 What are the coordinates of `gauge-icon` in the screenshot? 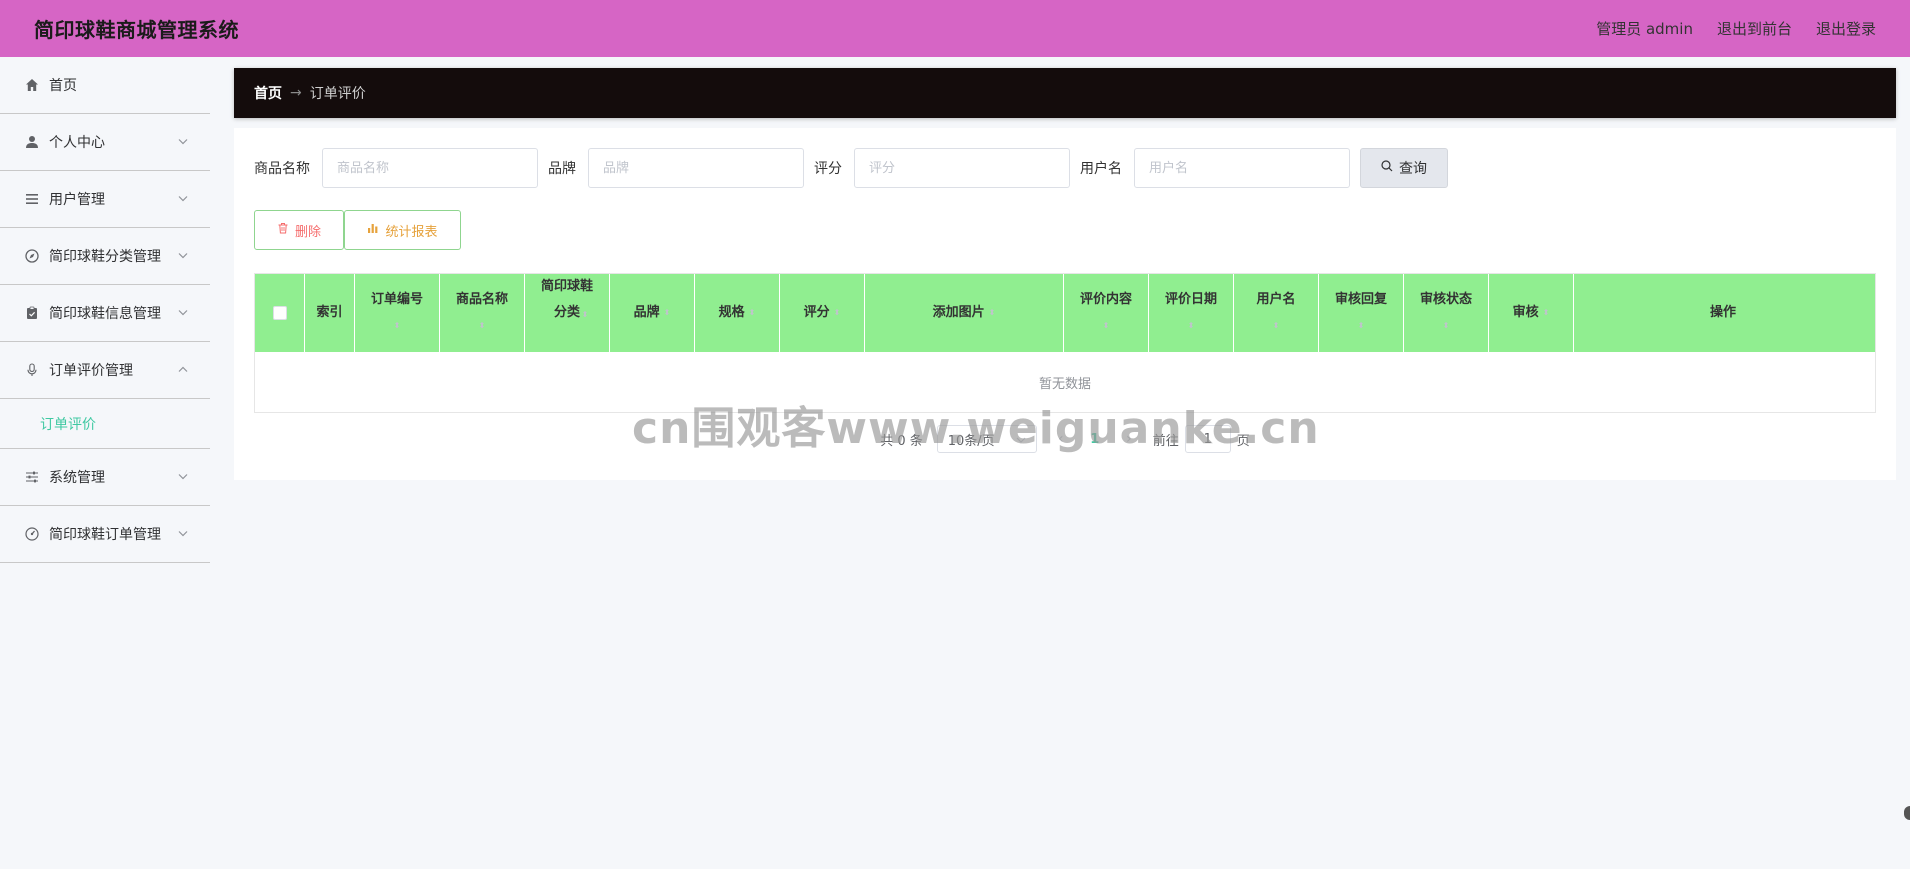 It's located at (32, 534).